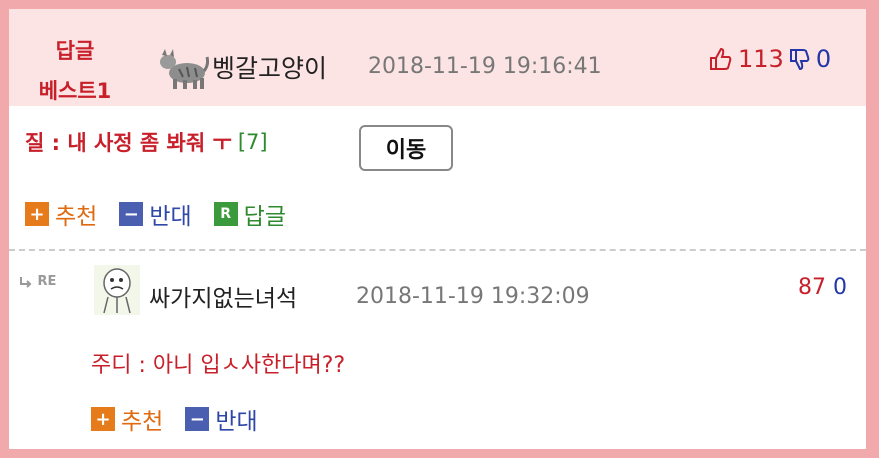 The height and width of the screenshot is (458, 879). What do you see at coordinates (26, 282) in the screenshot?
I see `corner-arrow-icon` at bounding box center [26, 282].